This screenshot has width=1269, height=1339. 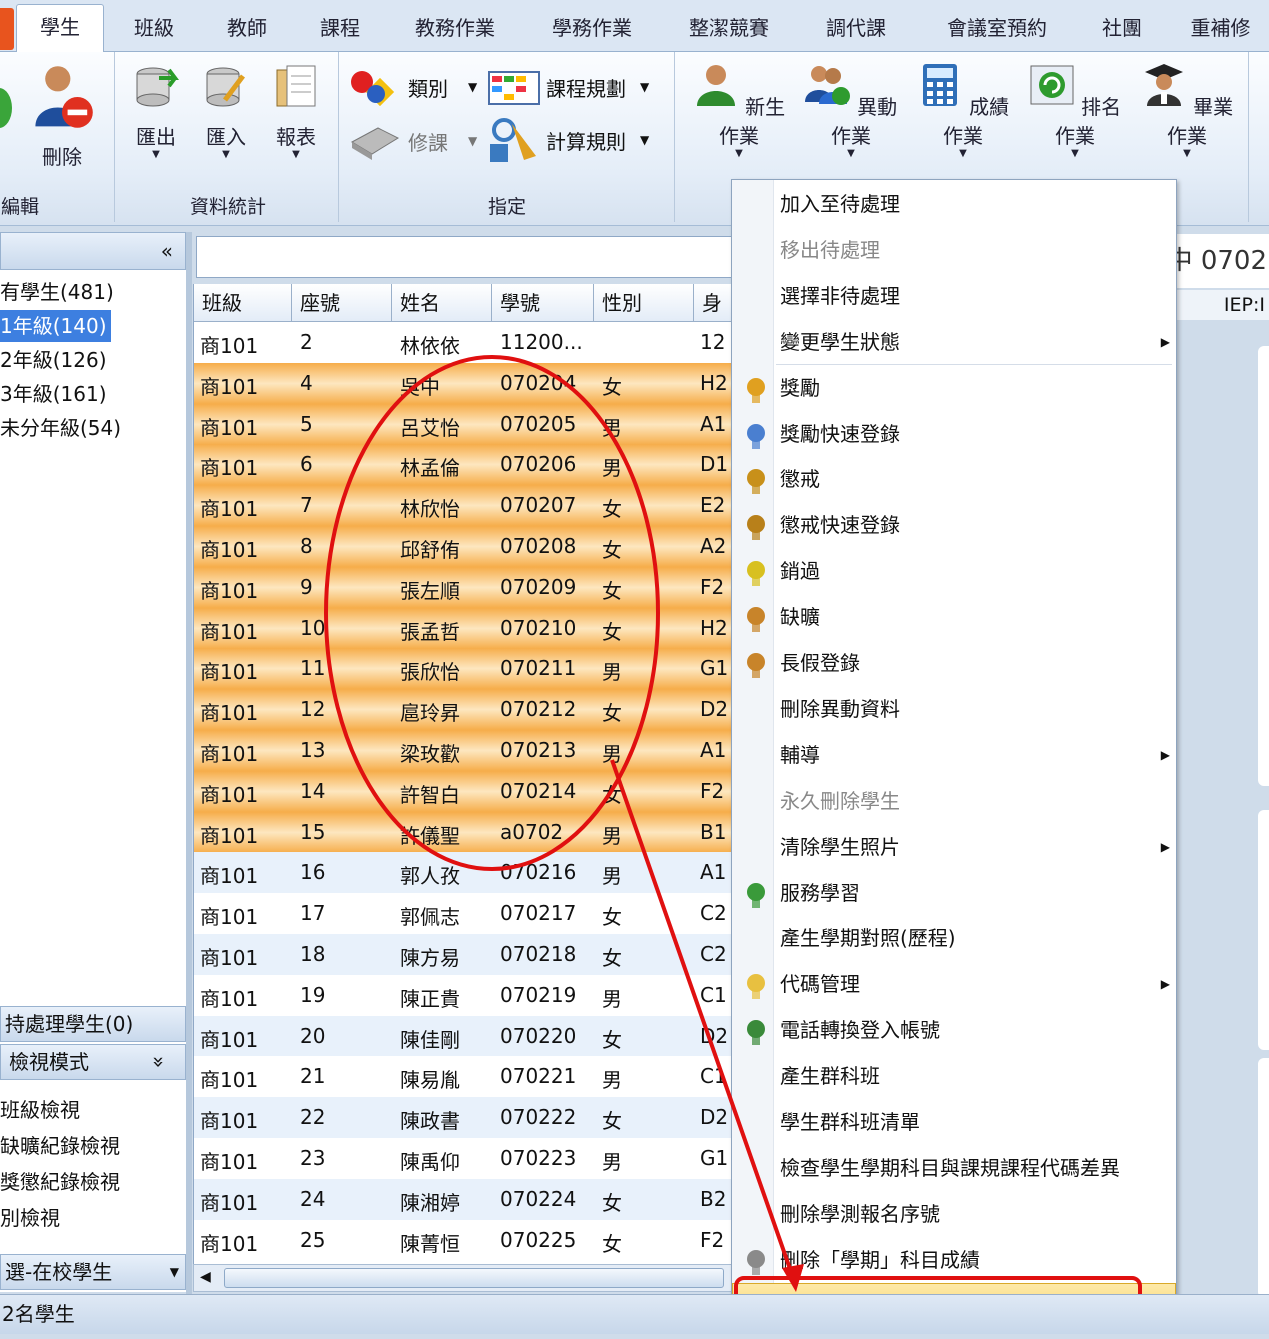 What do you see at coordinates (492, 613) in the screenshot?
I see `annotation-ellipse` at bounding box center [492, 613].